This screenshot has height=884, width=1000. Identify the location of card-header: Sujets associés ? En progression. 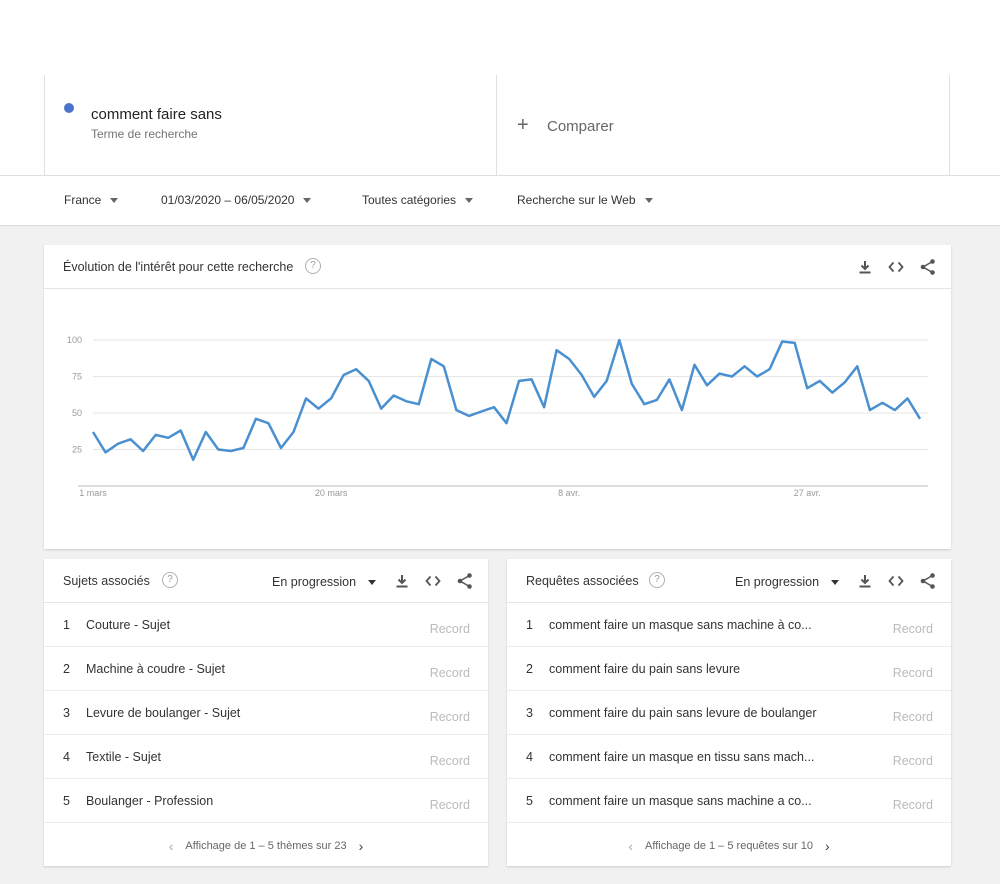
(266, 581).